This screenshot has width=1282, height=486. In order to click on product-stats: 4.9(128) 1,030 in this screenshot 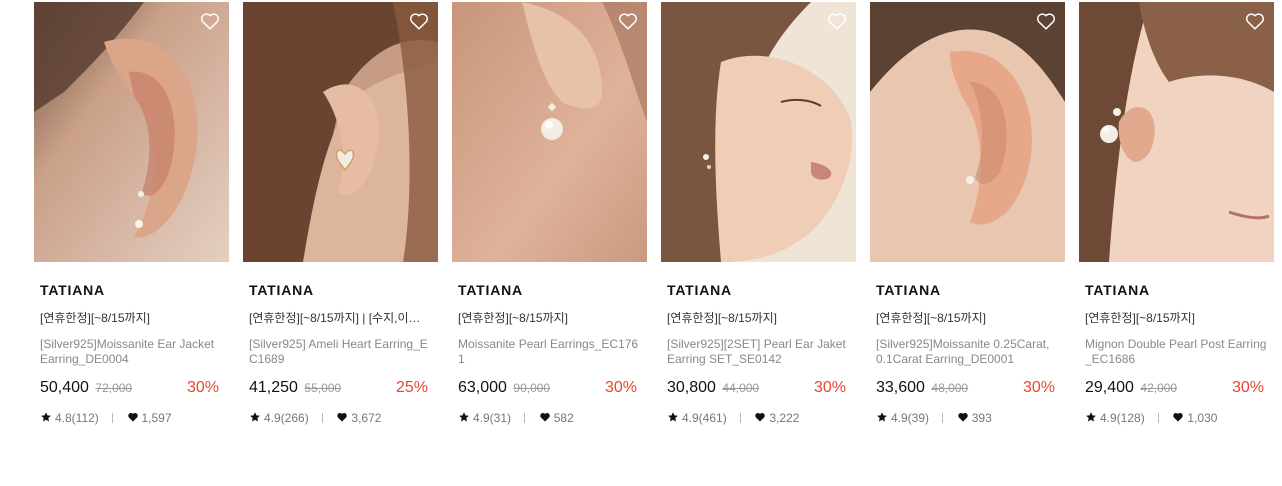, I will do `click(1176, 418)`.